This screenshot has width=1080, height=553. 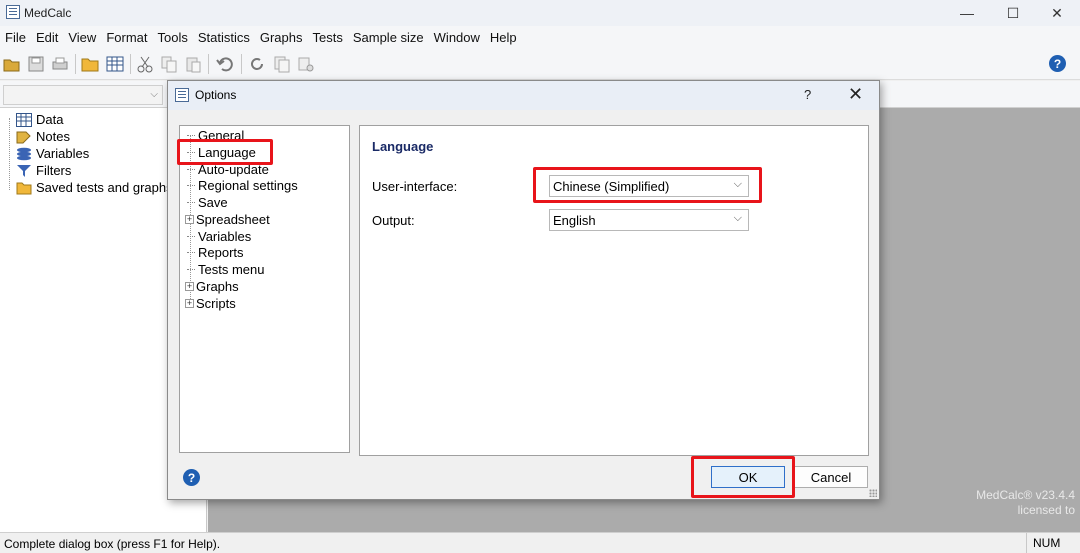 What do you see at coordinates (193, 64) in the screenshot?
I see `paste-icon` at bounding box center [193, 64].